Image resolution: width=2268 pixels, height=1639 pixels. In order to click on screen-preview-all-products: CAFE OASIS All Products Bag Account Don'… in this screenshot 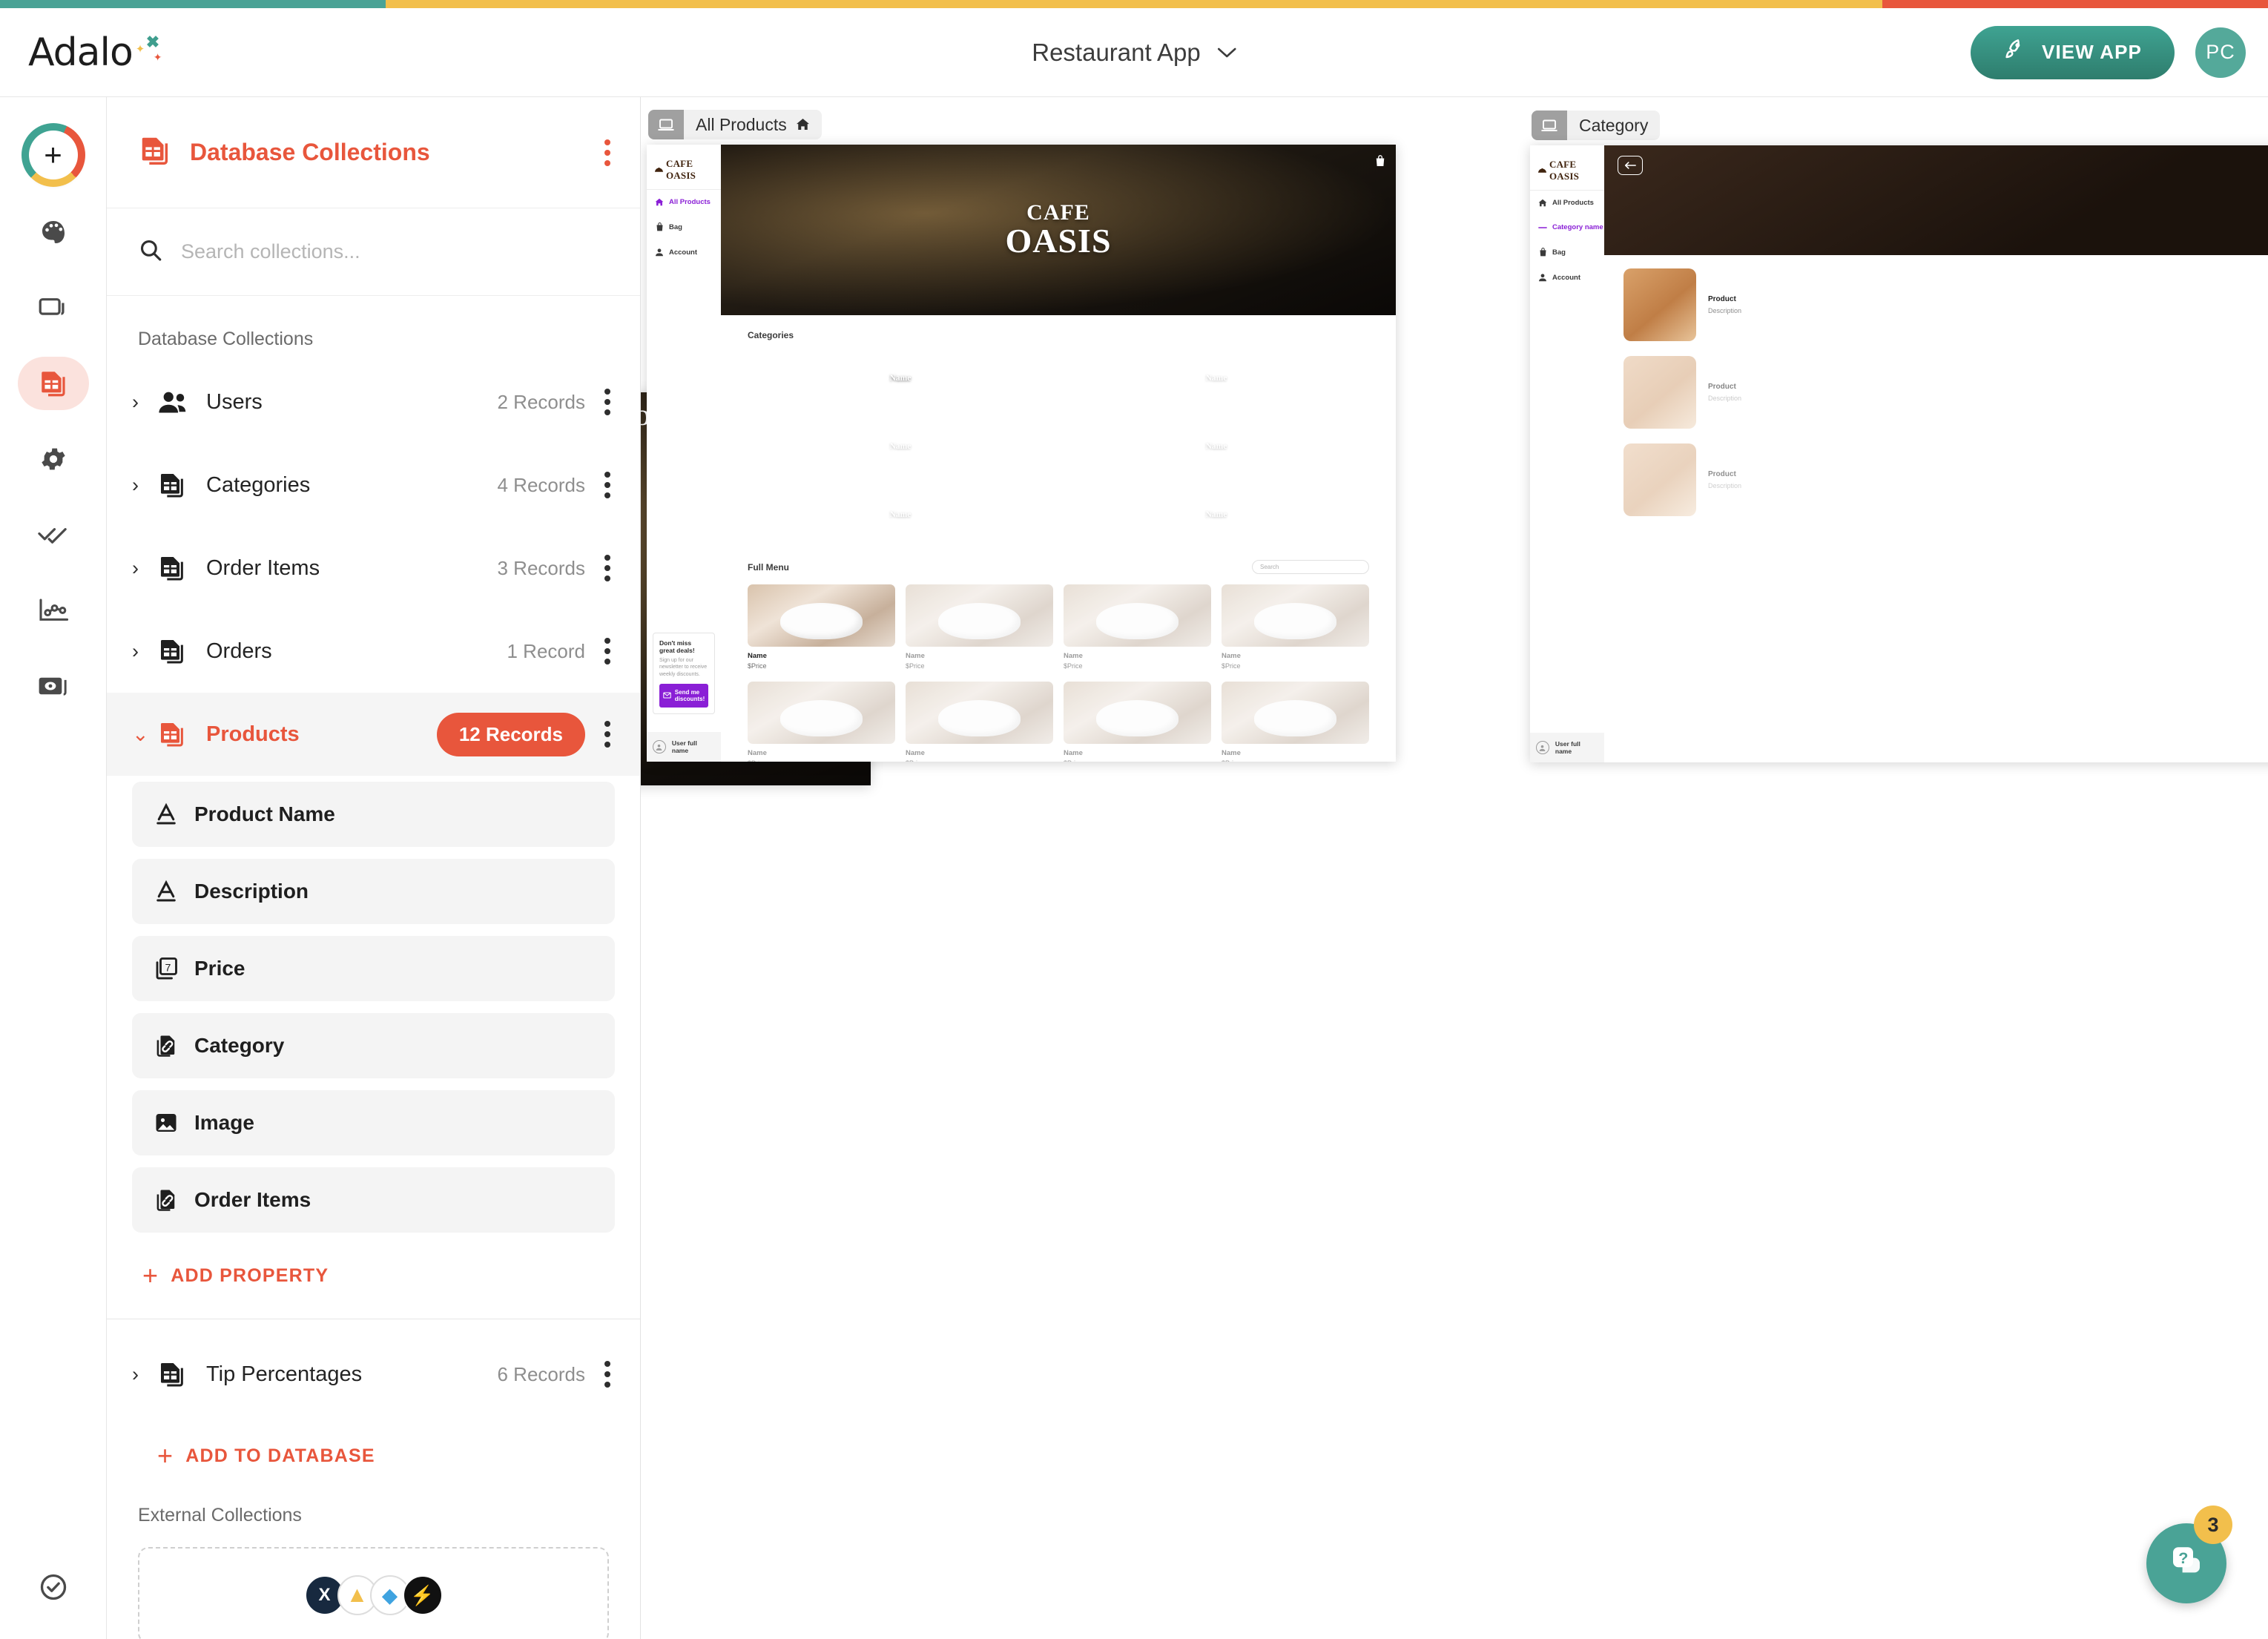, I will do `click(1021, 453)`.